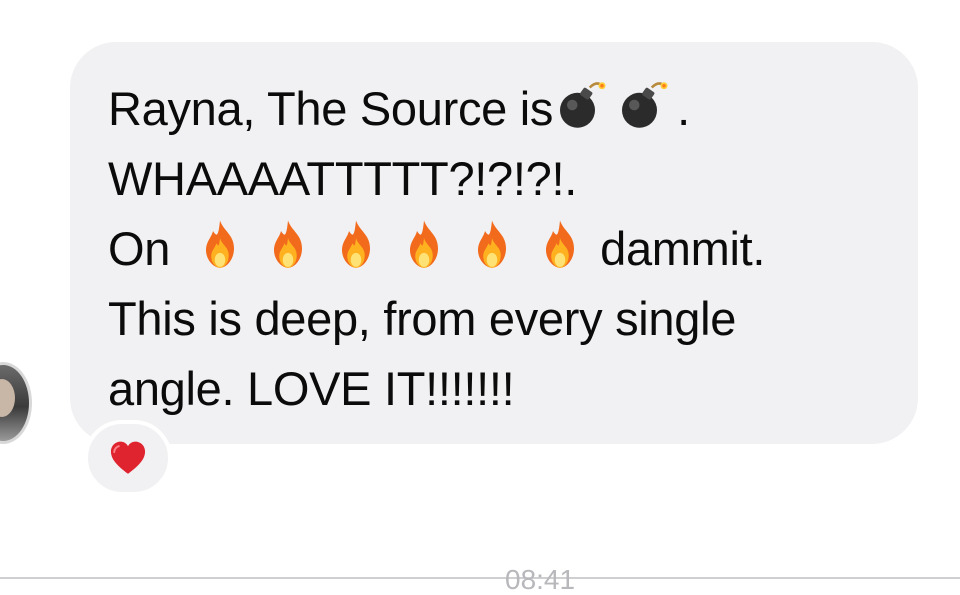 The height and width of the screenshot is (595, 960). Describe the element at coordinates (139, 248) in the screenshot. I see `message-line-3-start: On` at that location.